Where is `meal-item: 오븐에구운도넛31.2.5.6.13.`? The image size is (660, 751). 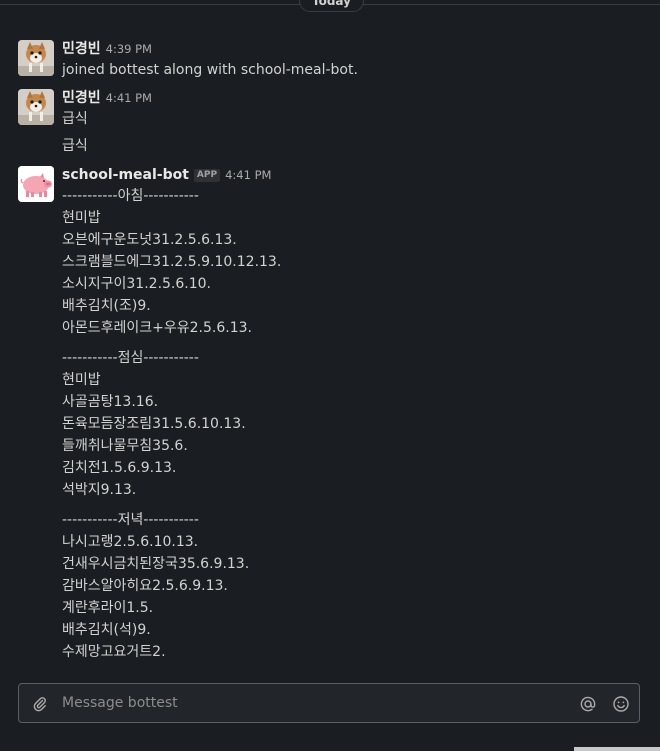
meal-item: 오븐에구운도넛31.2.5.6.13. is located at coordinates (149, 240).